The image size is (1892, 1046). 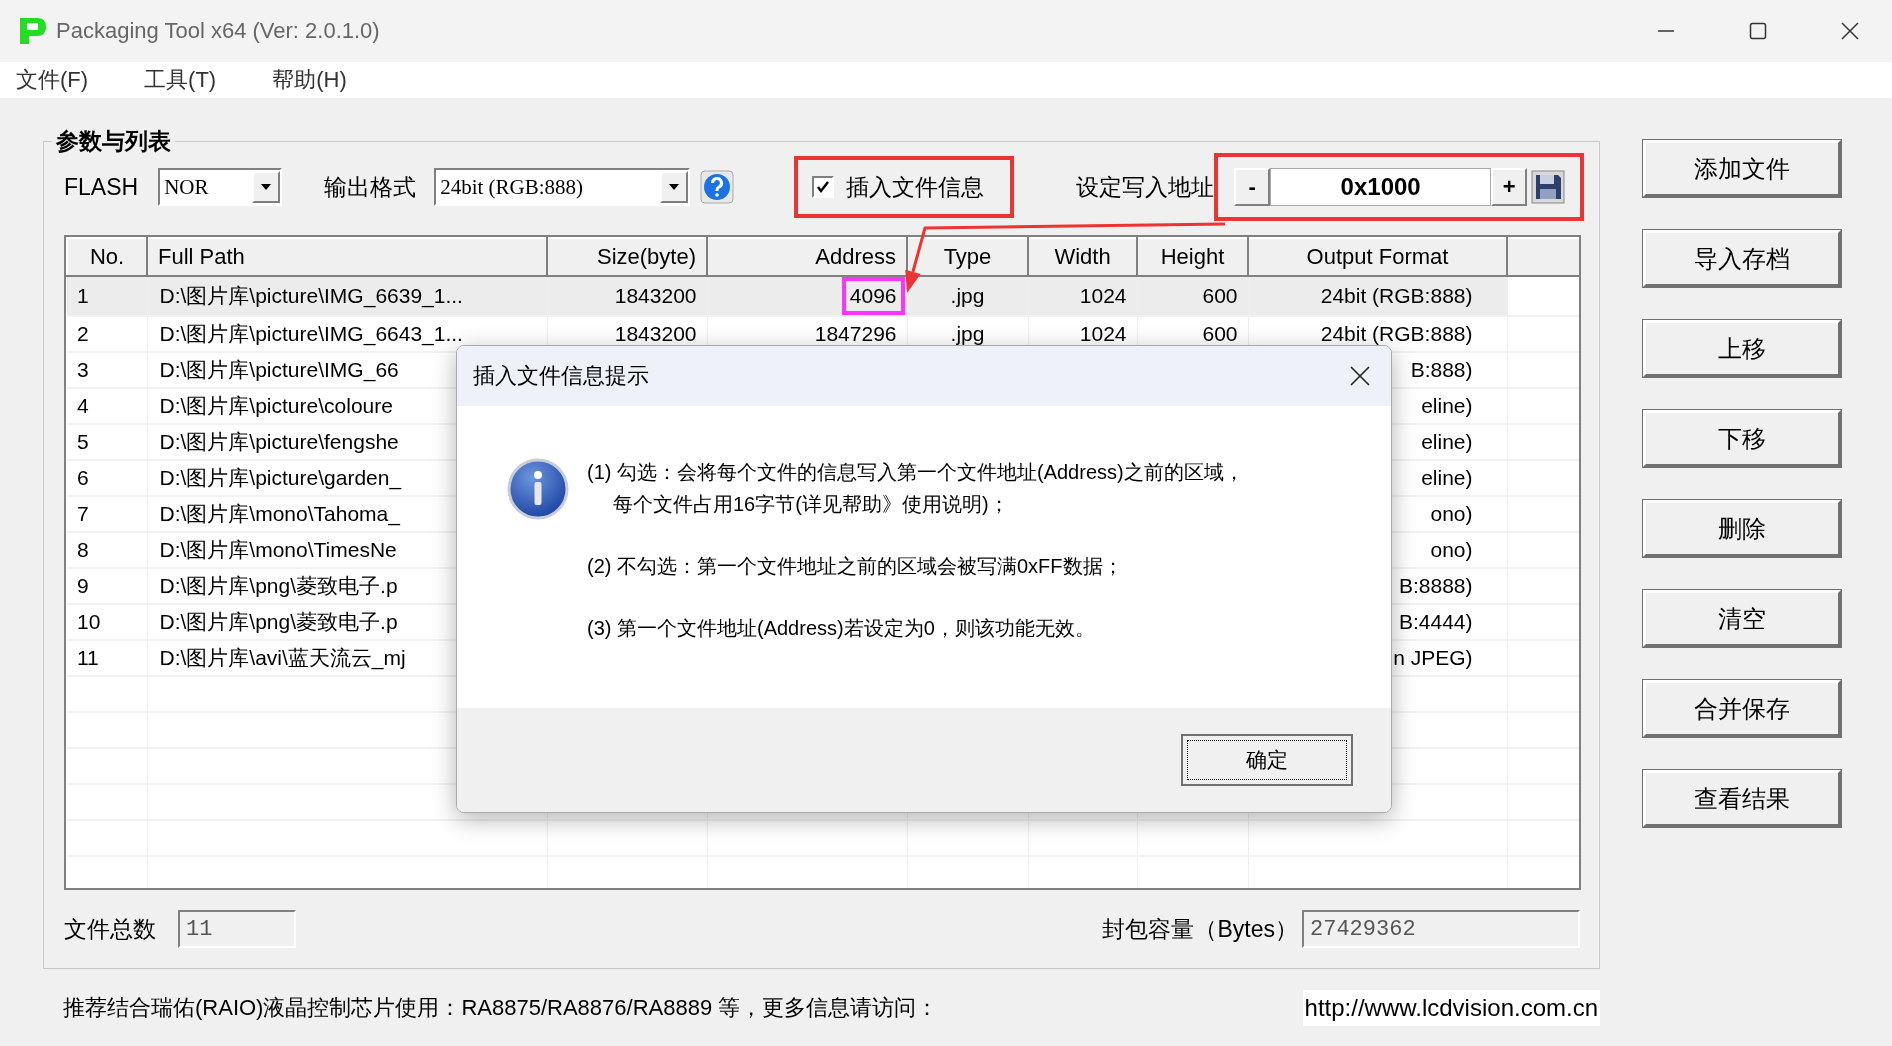 What do you see at coordinates (107, 257) in the screenshot?
I see `column-header: No.` at bounding box center [107, 257].